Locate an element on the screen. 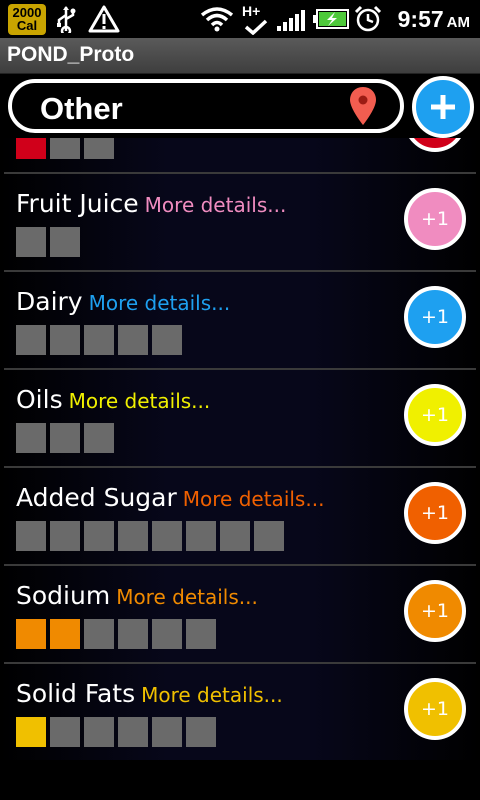  food-group-label: Fruit Juice is located at coordinates (77, 203).